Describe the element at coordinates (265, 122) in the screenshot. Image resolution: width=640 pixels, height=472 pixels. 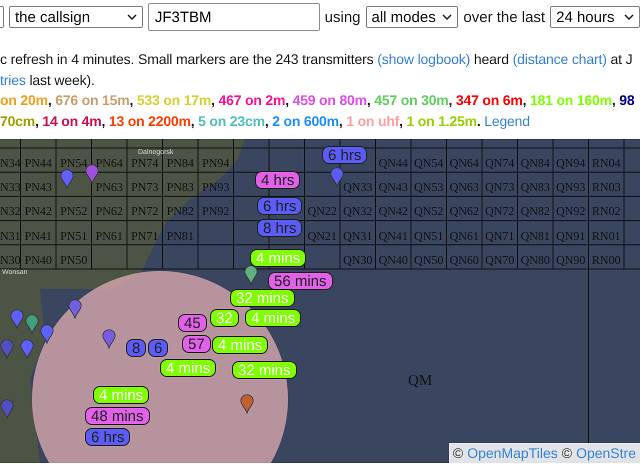
I see `band-count-text: 70cm, 14 on 4m, 13 on 2200m, 5 on 23cm, 2 on 600m, 1 on uhf, 1 on 1.25m. Legend` at that location.